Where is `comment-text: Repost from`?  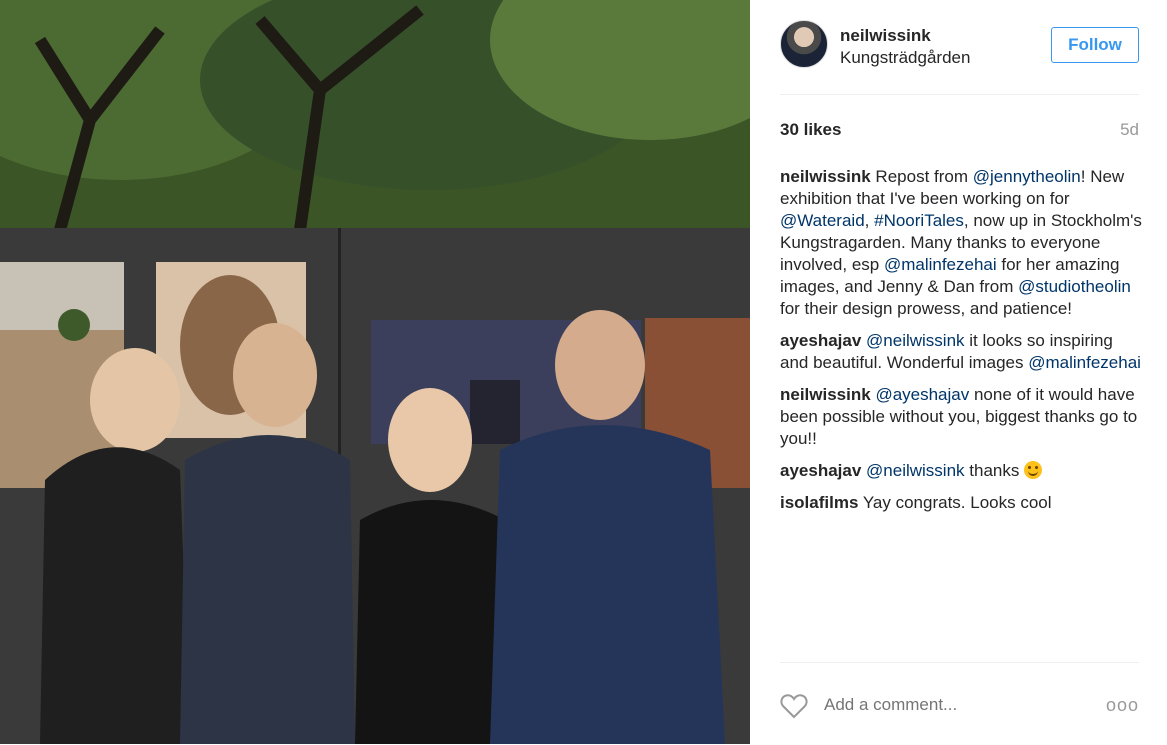
comment-text: Repost from is located at coordinates (921, 176).